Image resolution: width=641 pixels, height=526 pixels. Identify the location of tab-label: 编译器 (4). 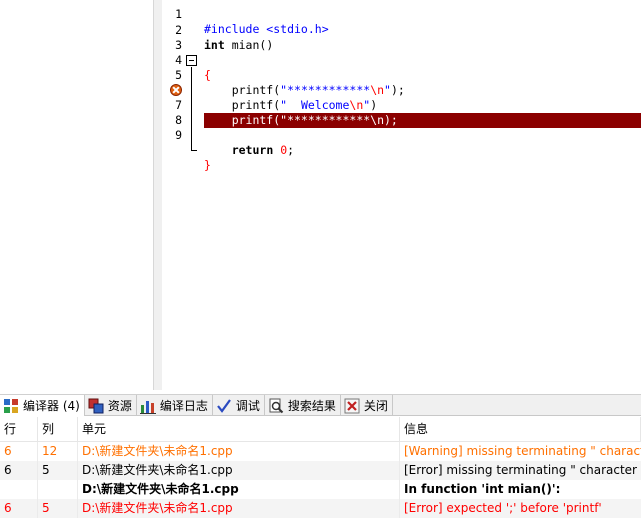
(51, 406).